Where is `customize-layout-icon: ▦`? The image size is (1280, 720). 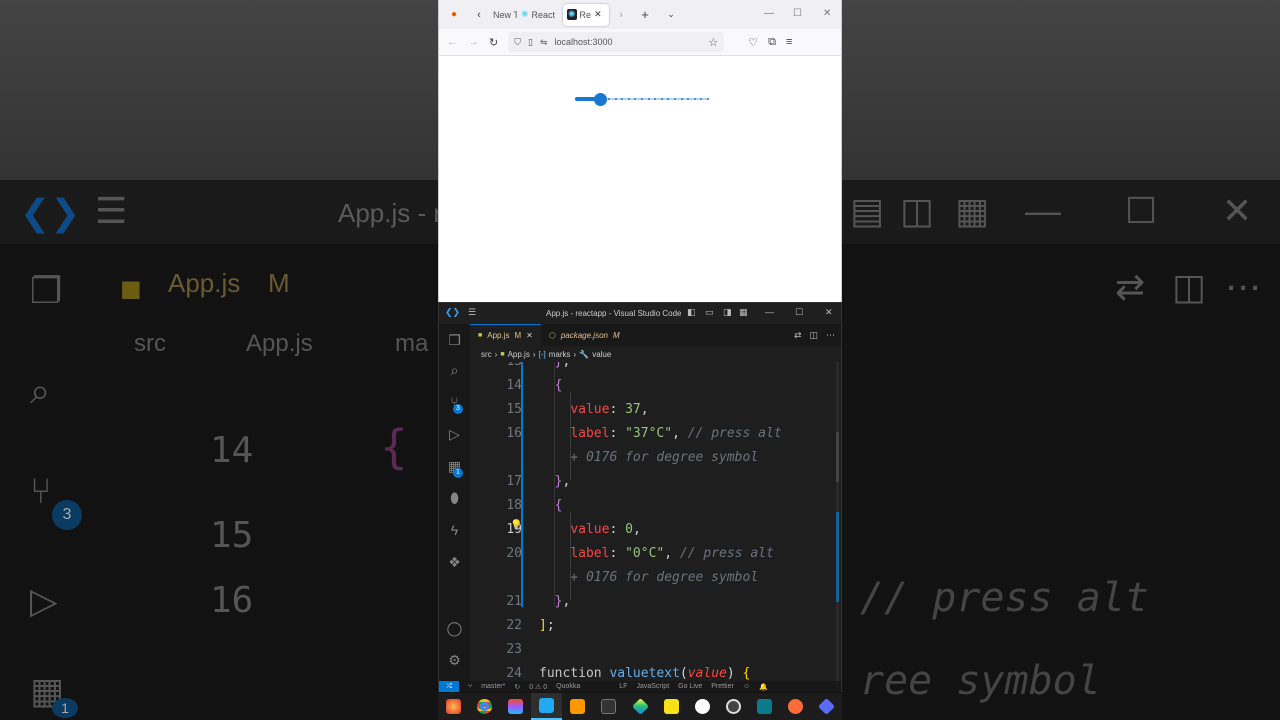 customize-layout-icon: ▦ is located at coordinates (743, 312).